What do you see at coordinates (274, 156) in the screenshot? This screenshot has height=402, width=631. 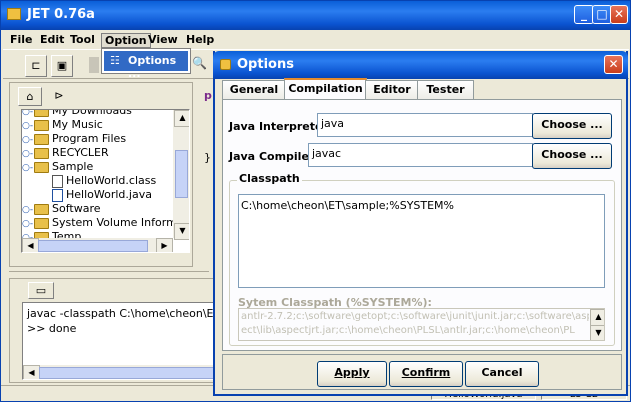 I see `compiler-label: Java Compiler:` at bounding box center [274, 156].